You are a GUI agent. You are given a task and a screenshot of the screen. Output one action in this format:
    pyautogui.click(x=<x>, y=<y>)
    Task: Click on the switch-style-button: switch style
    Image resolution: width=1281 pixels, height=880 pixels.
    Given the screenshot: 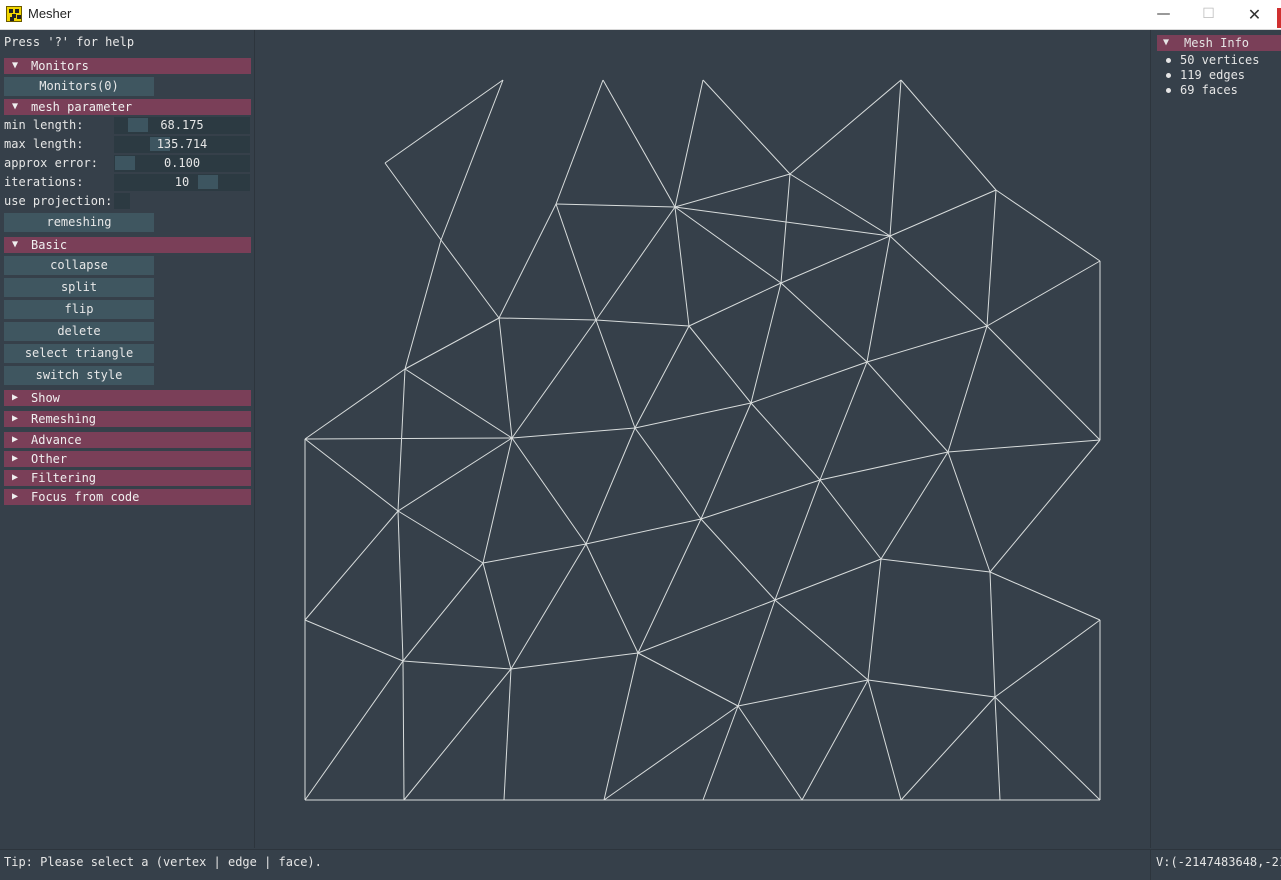 What is the action you would take?
    pyautogui.click(x=79, y=375)
    